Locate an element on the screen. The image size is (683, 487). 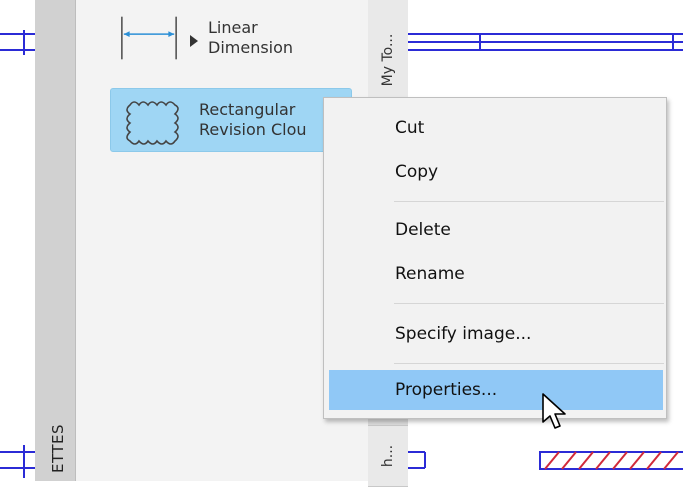
linear-dimension-icon is located at coordinates (149, 38).